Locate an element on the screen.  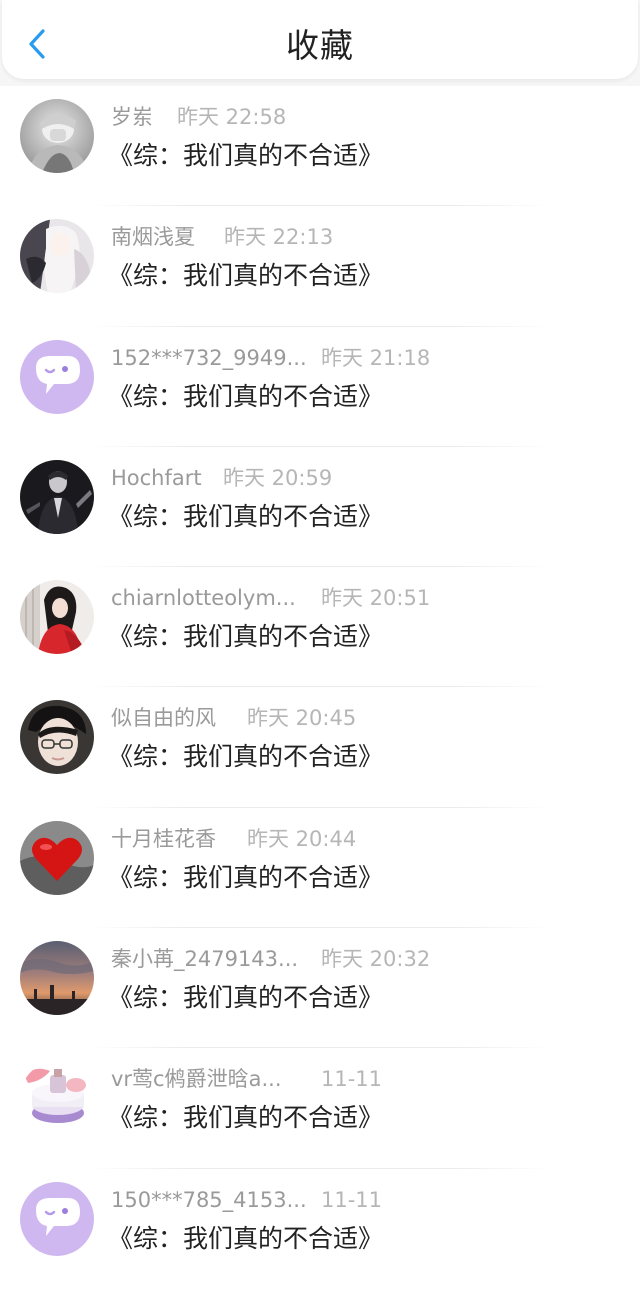
list-item: vr莺c鸺爵泄晗a... 11-11 《综：我们真的不合适》 is located at coordinates (320, 1108).